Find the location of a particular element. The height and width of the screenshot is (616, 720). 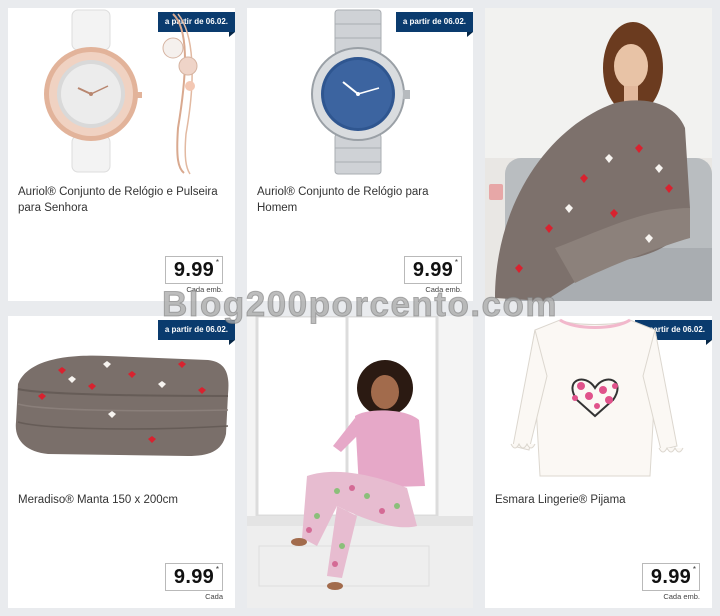

womens-watch-and-bracelet-set-image is located at coordinates (118, 93).